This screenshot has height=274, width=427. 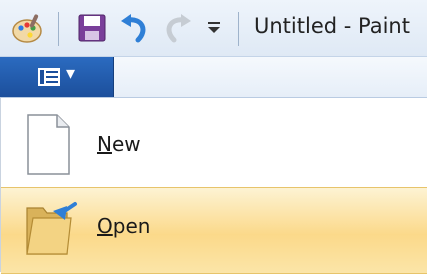 I want to click on customize-dropdown-icon, so click(x=214, y=28).